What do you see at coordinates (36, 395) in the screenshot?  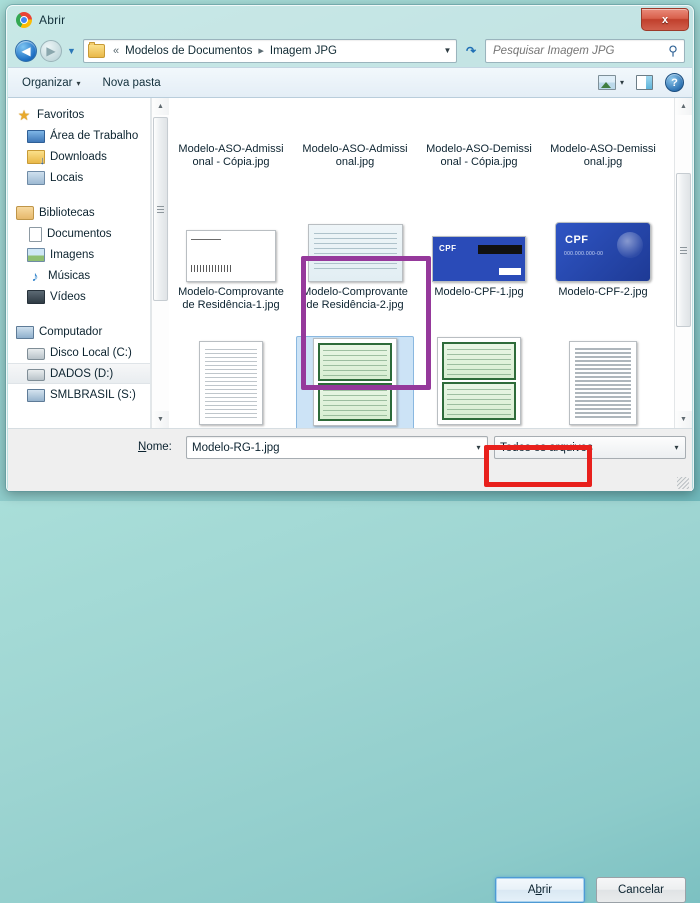 I see `network-drive-icon` at bounding box center [36, 395].